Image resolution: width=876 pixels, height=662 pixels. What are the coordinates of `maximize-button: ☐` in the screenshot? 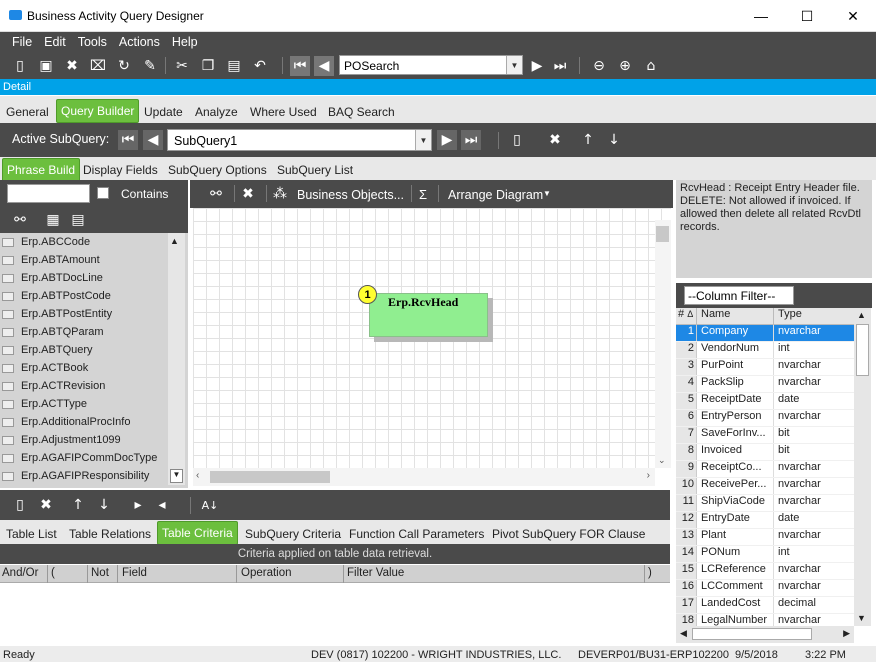 It's located at (807, 16).